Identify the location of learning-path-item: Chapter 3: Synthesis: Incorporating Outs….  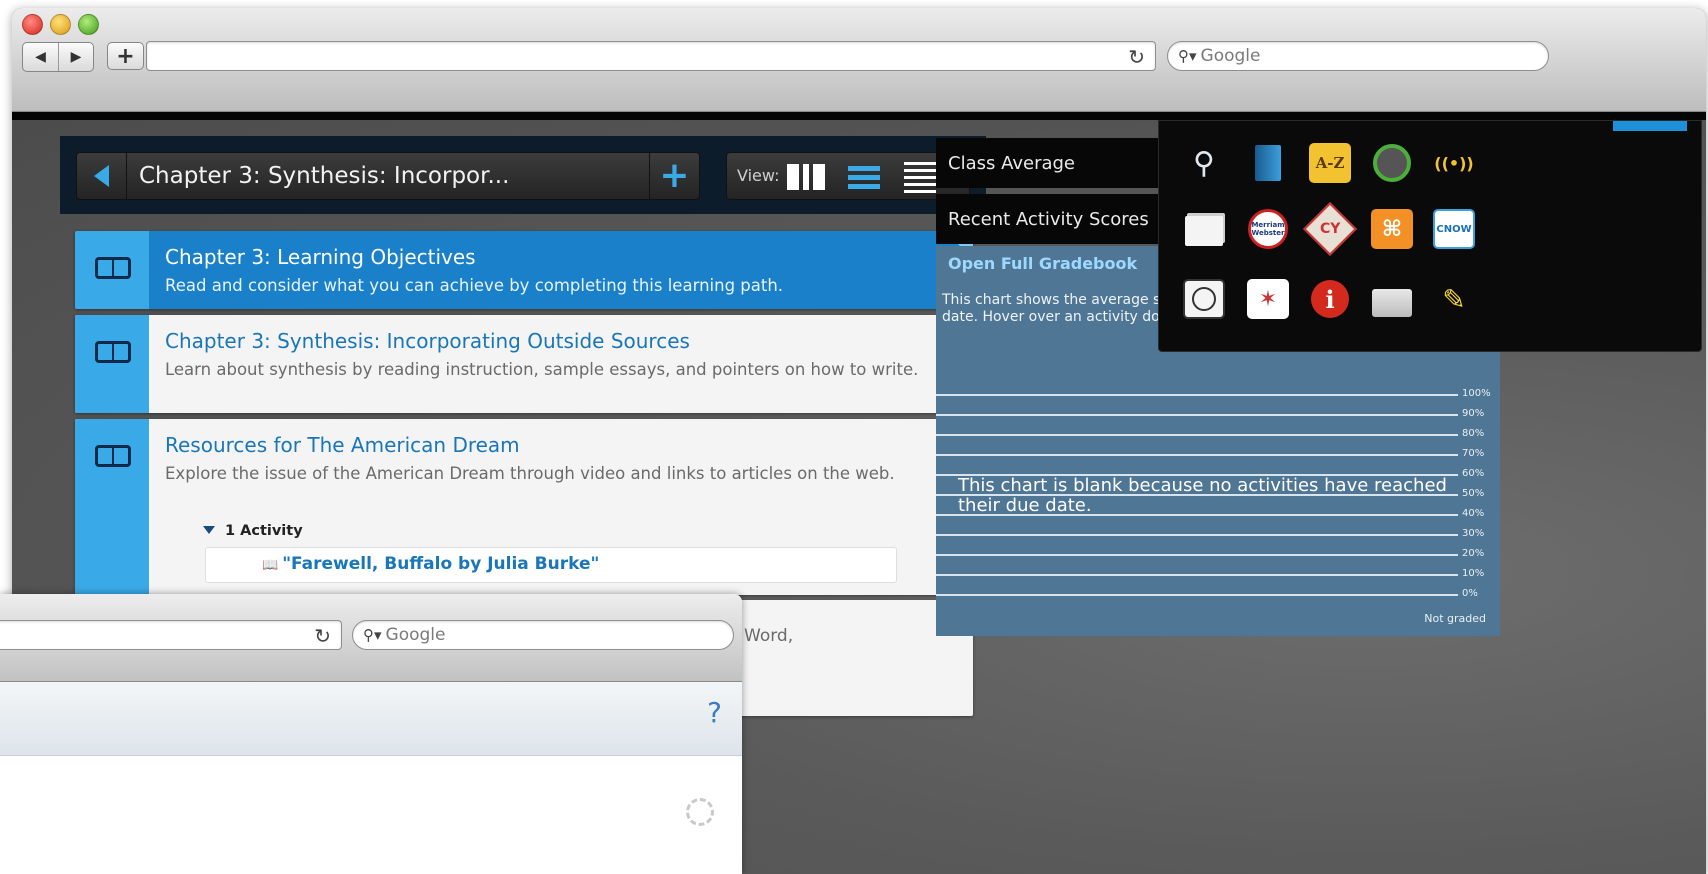
(524, 364).